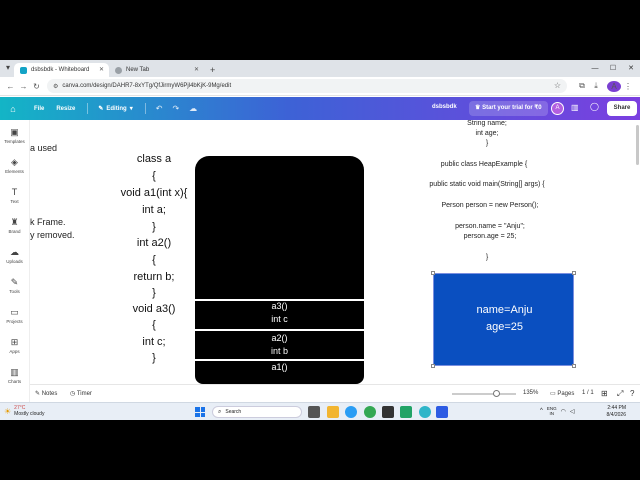 Image resolution: width=640 pixels, height=480 pixels. What do you see at coordinates (497, 393) in the screenshot?
I see `zoom-slider-handle` at bounding box center [497, 393].